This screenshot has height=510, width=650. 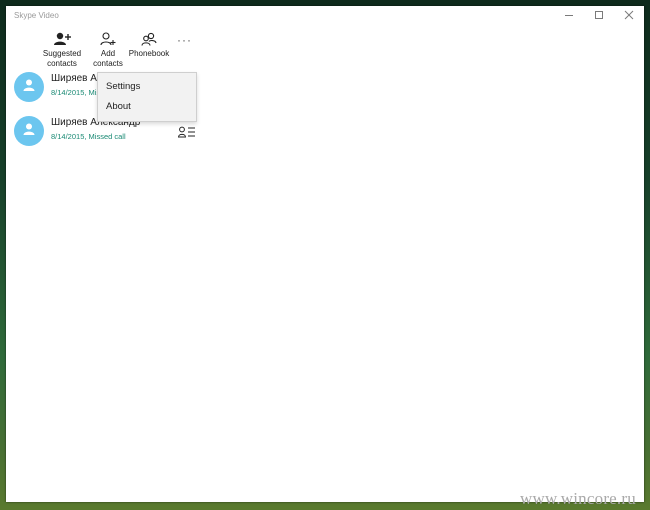 I want to click on add-person-filled-icon, so click(x=62, y=40).